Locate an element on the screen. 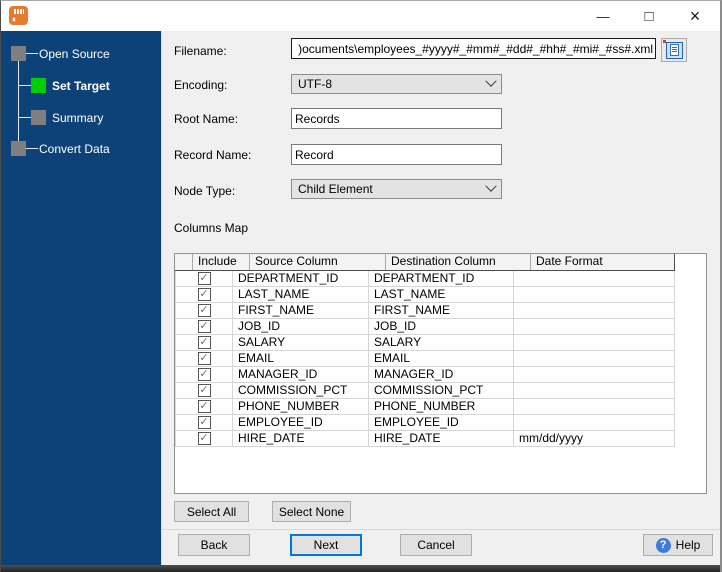  table-row: ✓ JOB_ID JOB_ID is located at coordinates (424, 327).